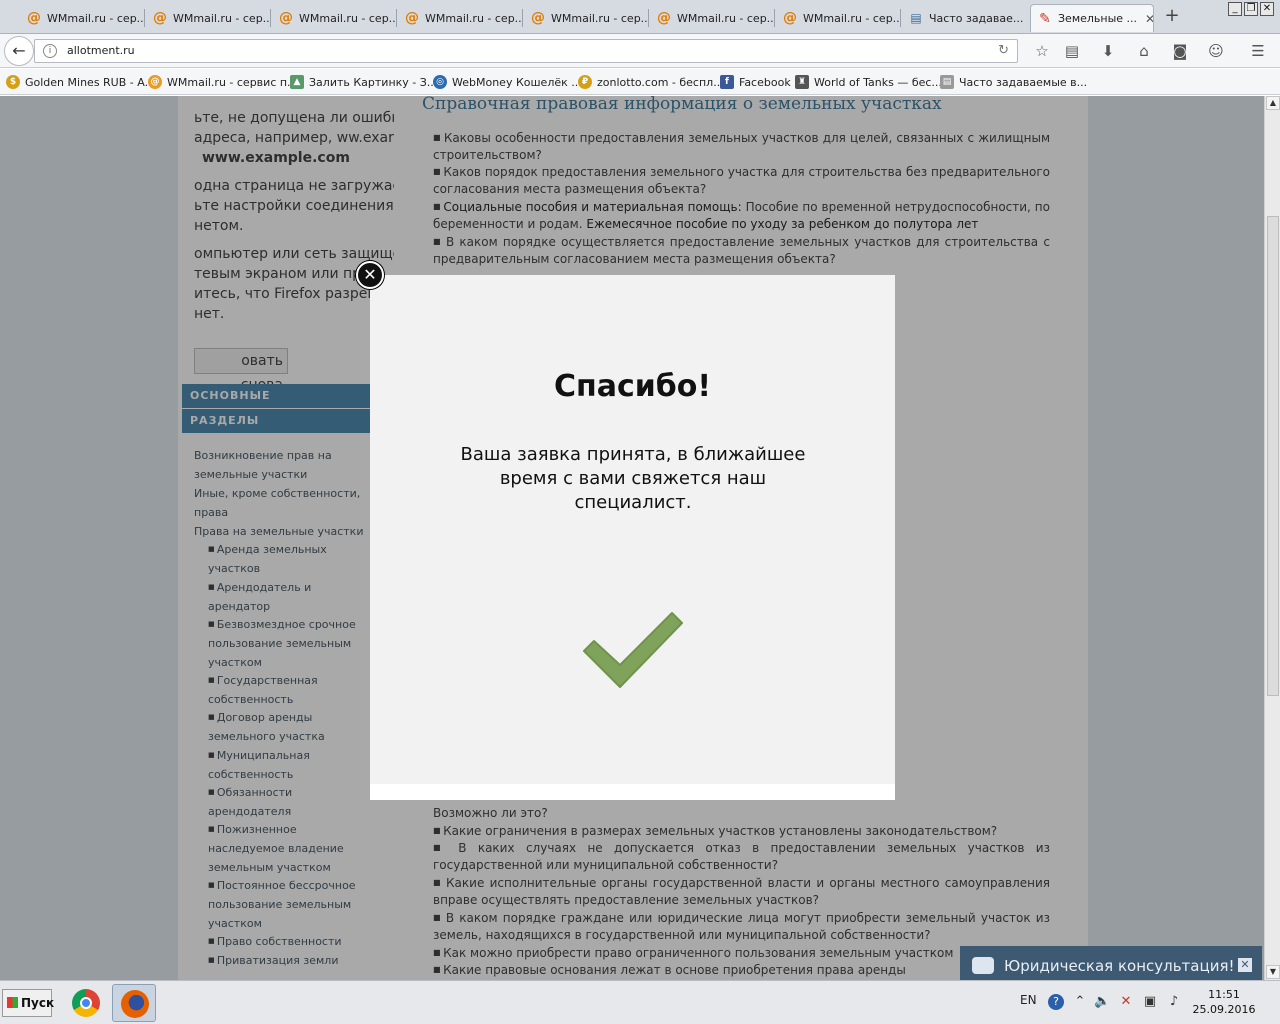  I want to click on chat-hello-icon: ☺, so click(1216, 51).